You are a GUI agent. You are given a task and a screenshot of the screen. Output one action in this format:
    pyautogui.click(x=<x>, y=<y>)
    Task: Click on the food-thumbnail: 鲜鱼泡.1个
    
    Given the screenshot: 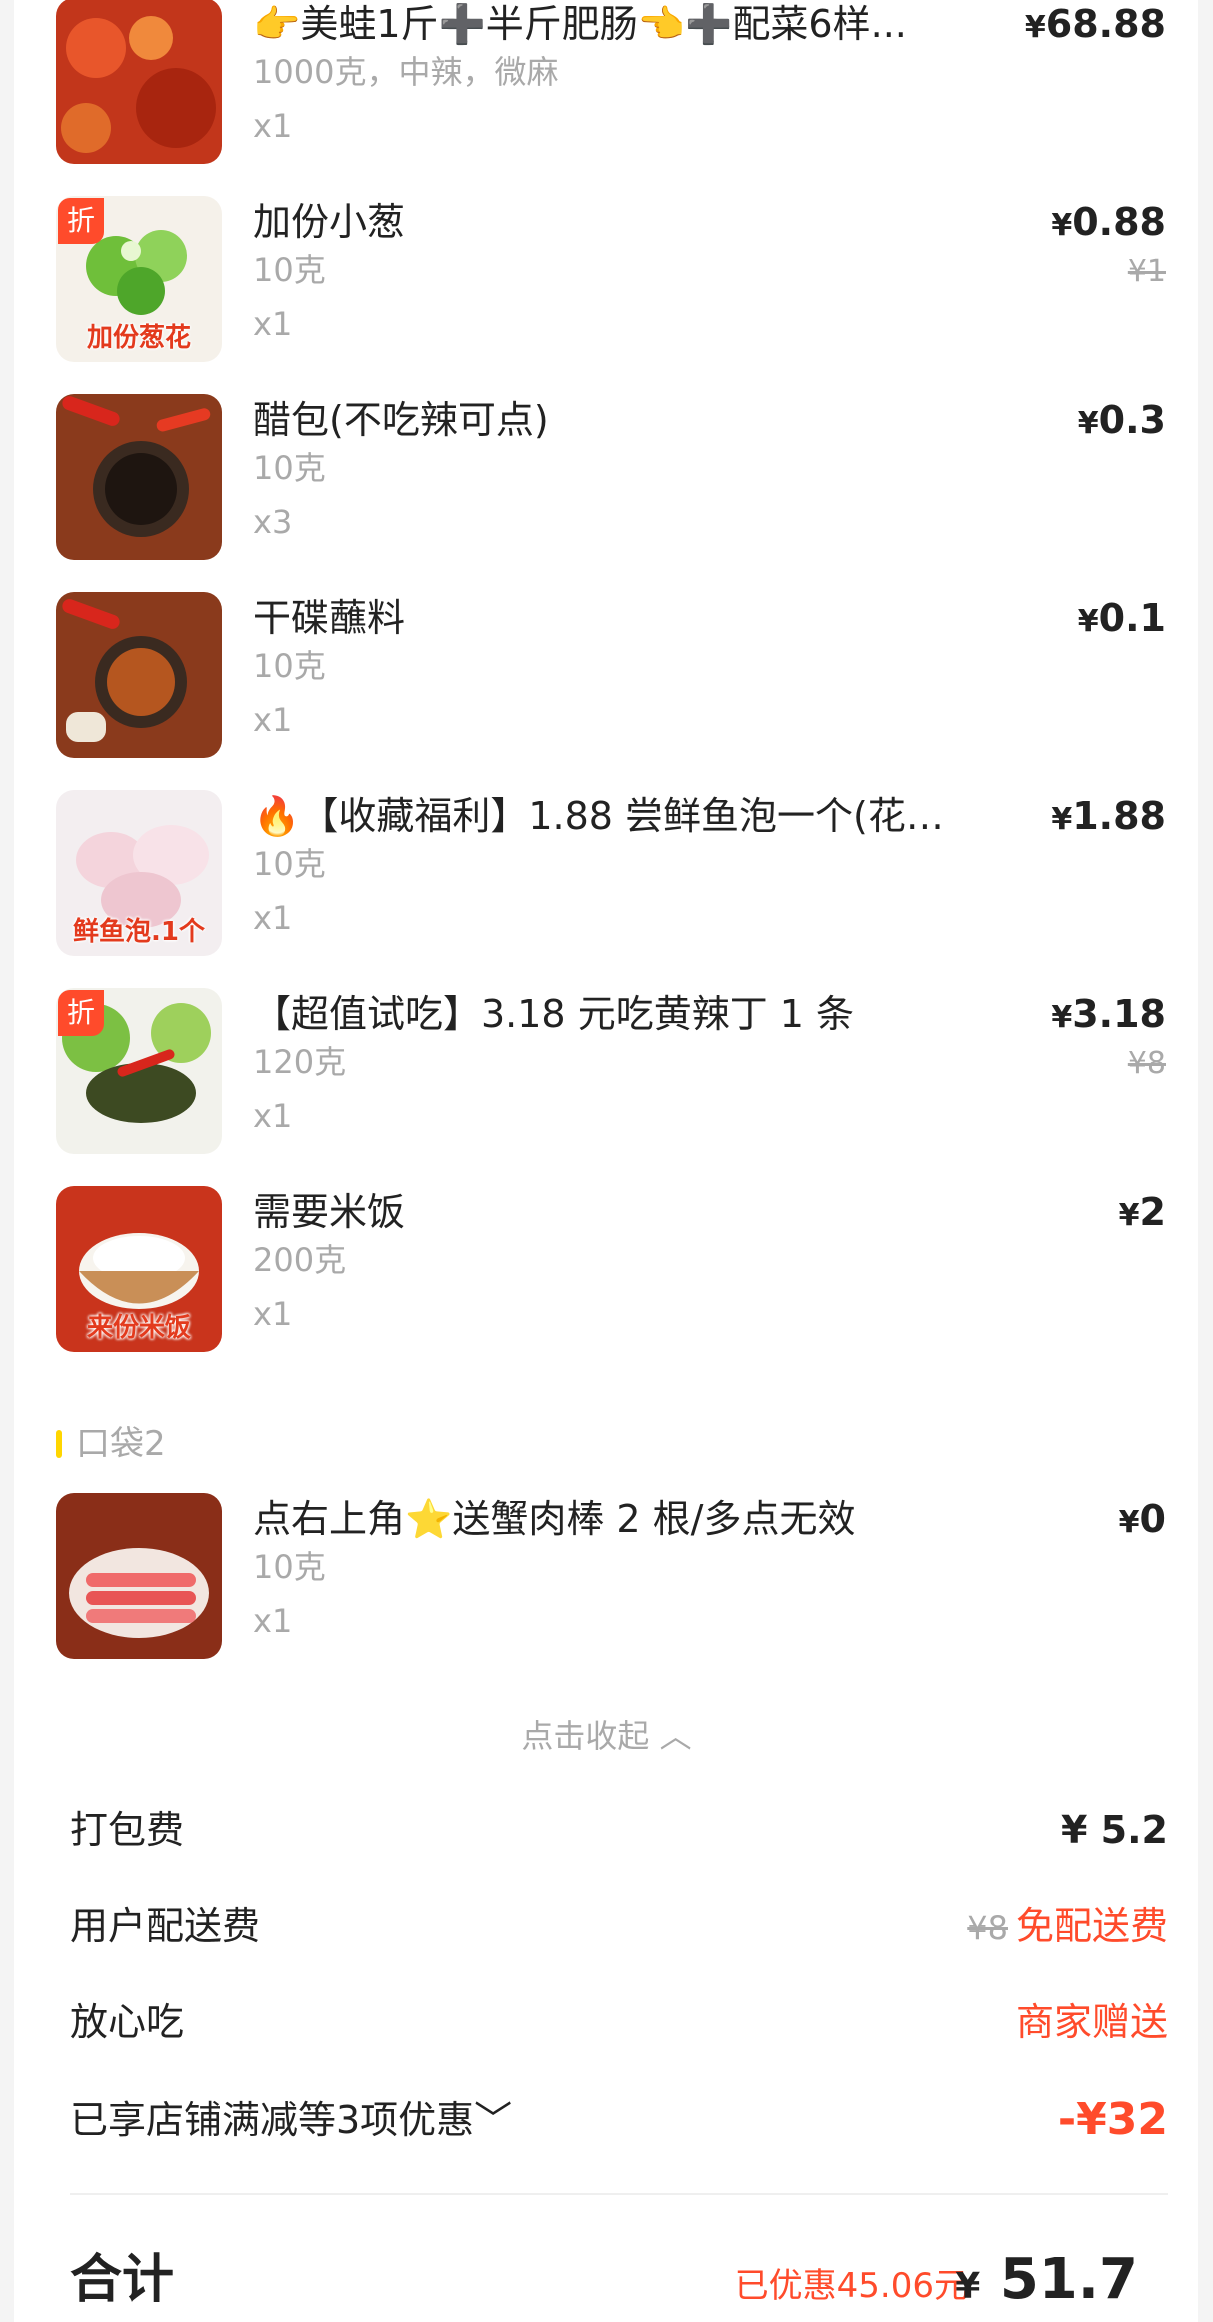 What is the action you would take?
    pyautogui.click(x=139, y=873)
    